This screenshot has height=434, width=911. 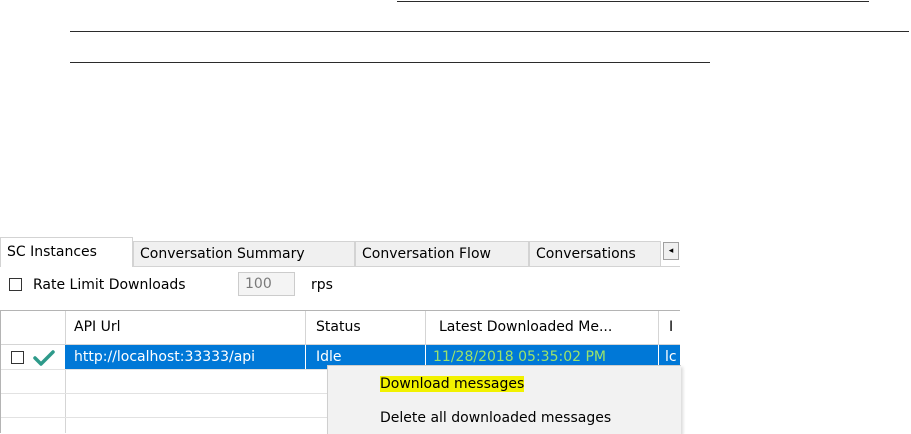 I want to click on row-checkbox, so click(x=17, y=357).